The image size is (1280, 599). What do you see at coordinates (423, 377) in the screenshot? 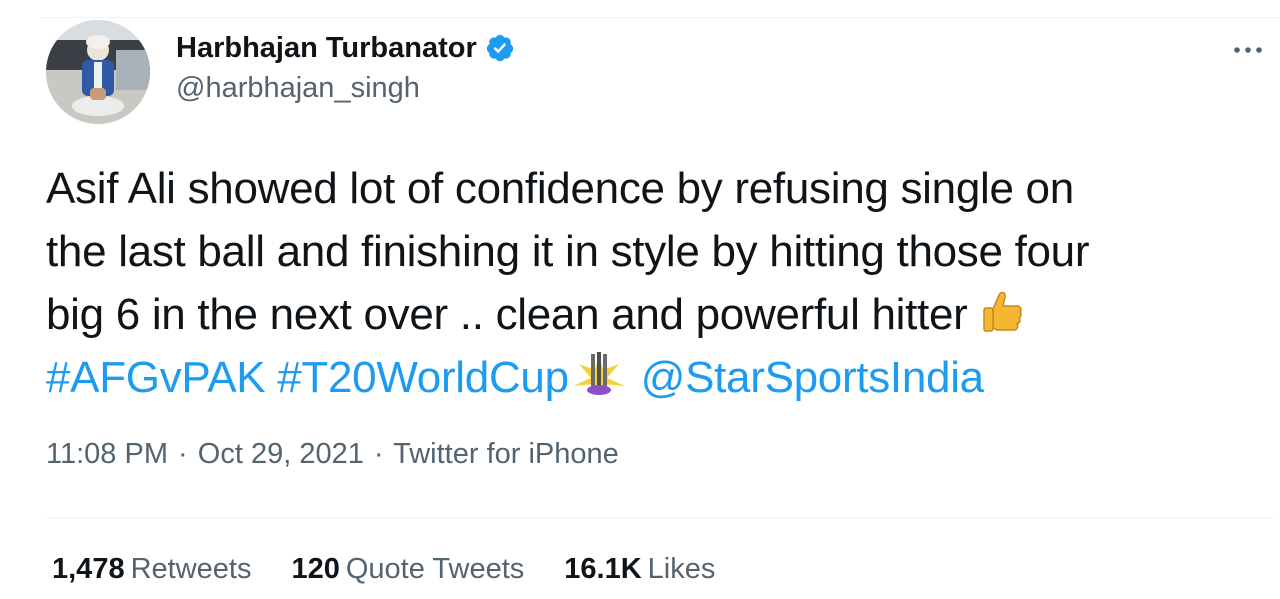
I see `hashtag-link: #T20WorldCup` at bounding box center [423, 377].